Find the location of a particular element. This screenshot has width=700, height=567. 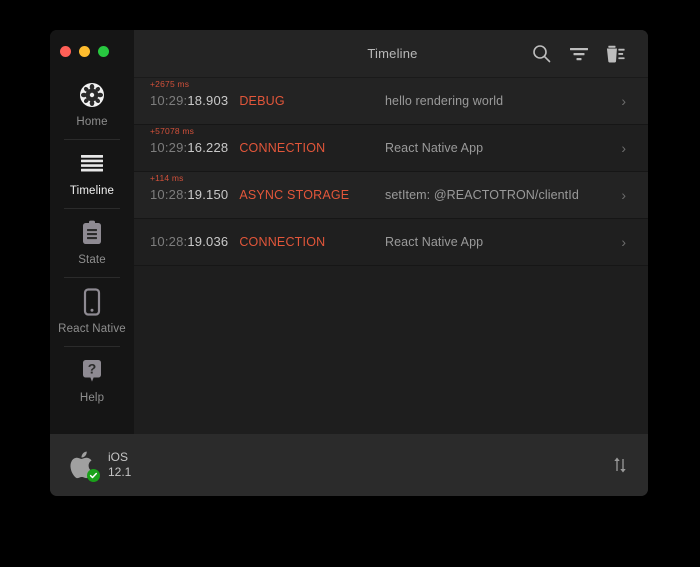

page-title: Timeline is located at coordinates (392, 53).